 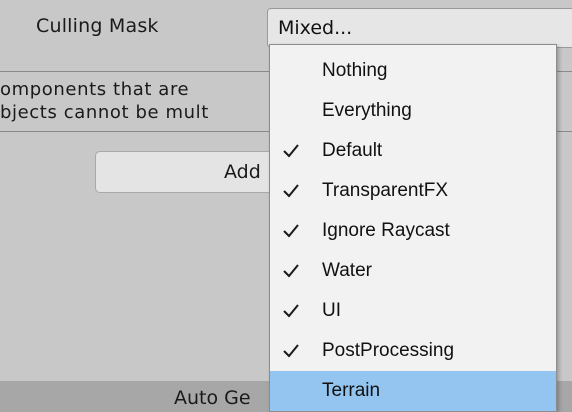 What do you see at coordinates (242, 172) in the screenshot?
I see `add-component-button-label: Add` at bounding box center [242, 172].